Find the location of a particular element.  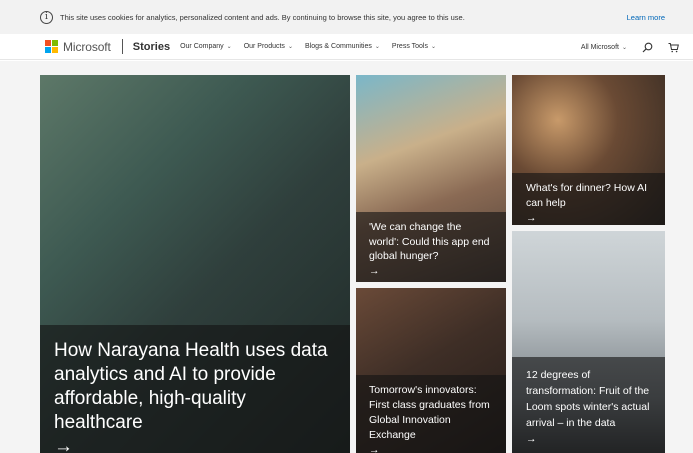

nav-divider is located at coordinates (122, 46).